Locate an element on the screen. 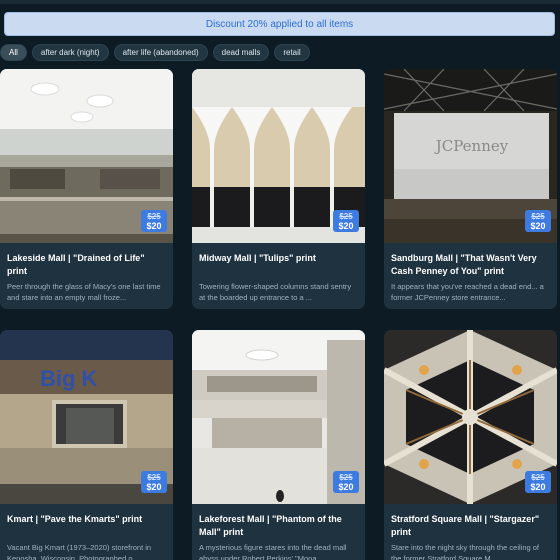 The image size is (560, 560). product-title: Midway Mall | "Tulips" print is located at coordinates (279, 258).